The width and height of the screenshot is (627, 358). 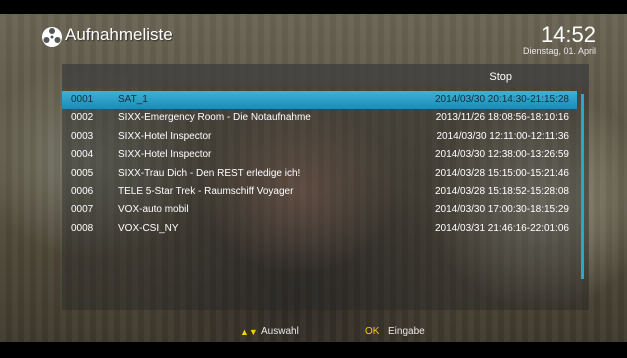 I want to click on enter-hint-label: Eingabe, so click(x=406, y=331).